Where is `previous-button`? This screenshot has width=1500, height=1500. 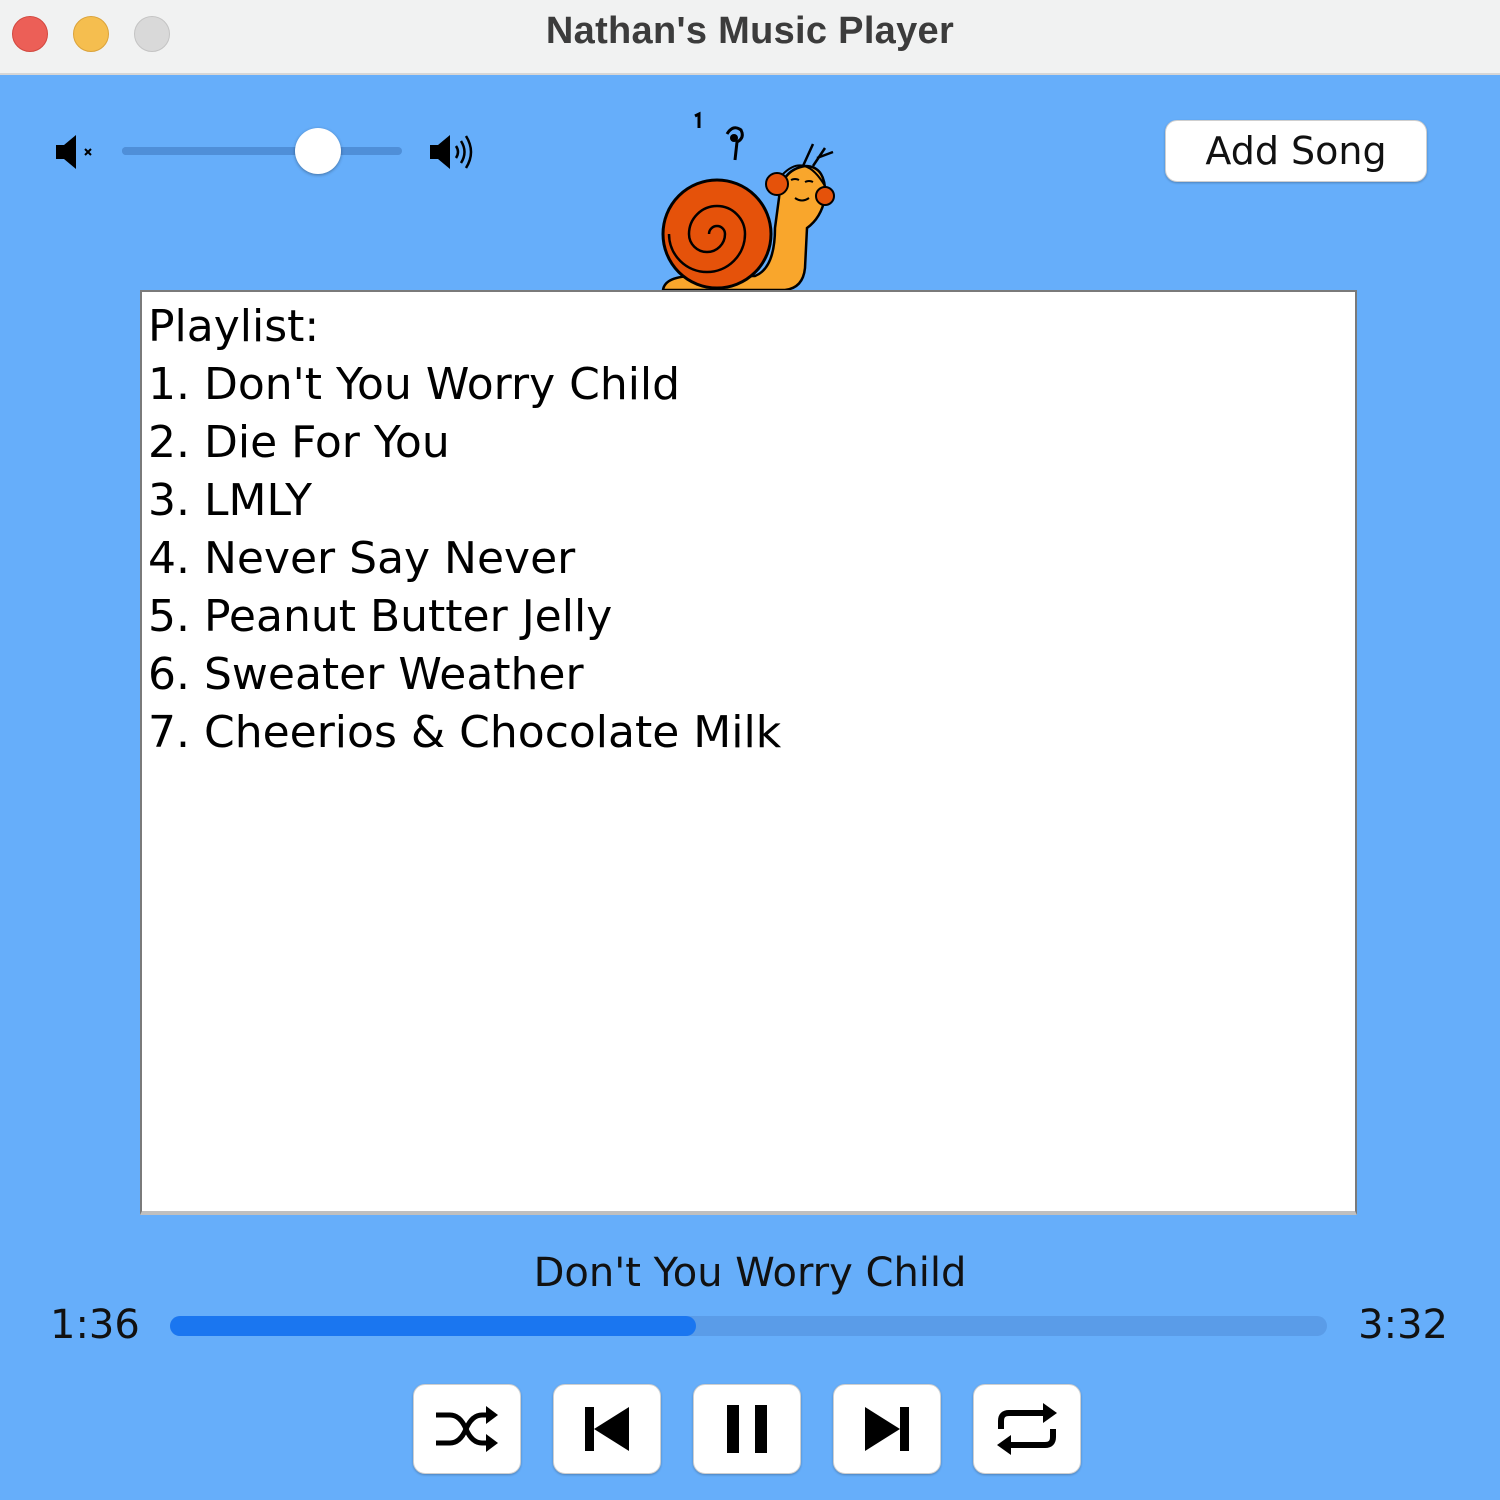
previous-button is located at coordinates (607, 1429).